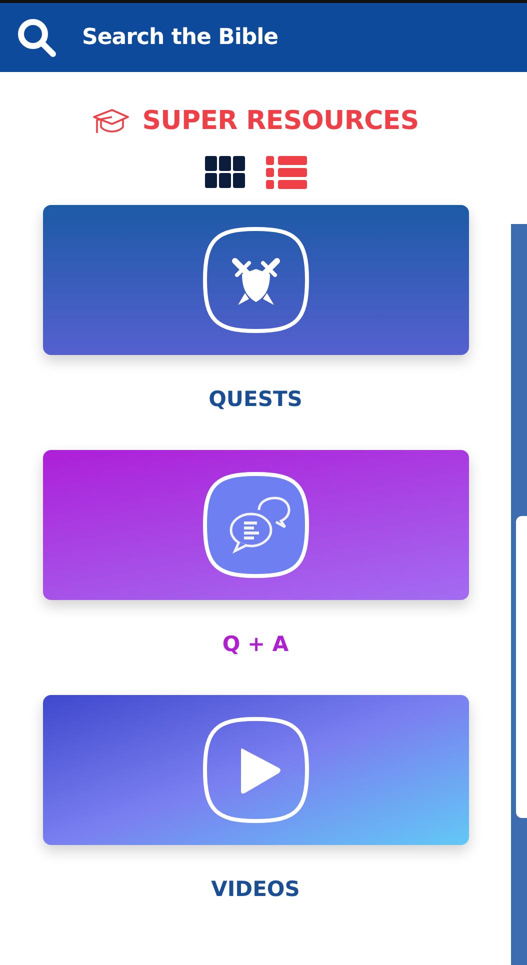 The image size is (527, 965). What do you see at coordinates (225, 172) in the screenshot?
I see `grid-view-button` at bounding box center [225, 172].